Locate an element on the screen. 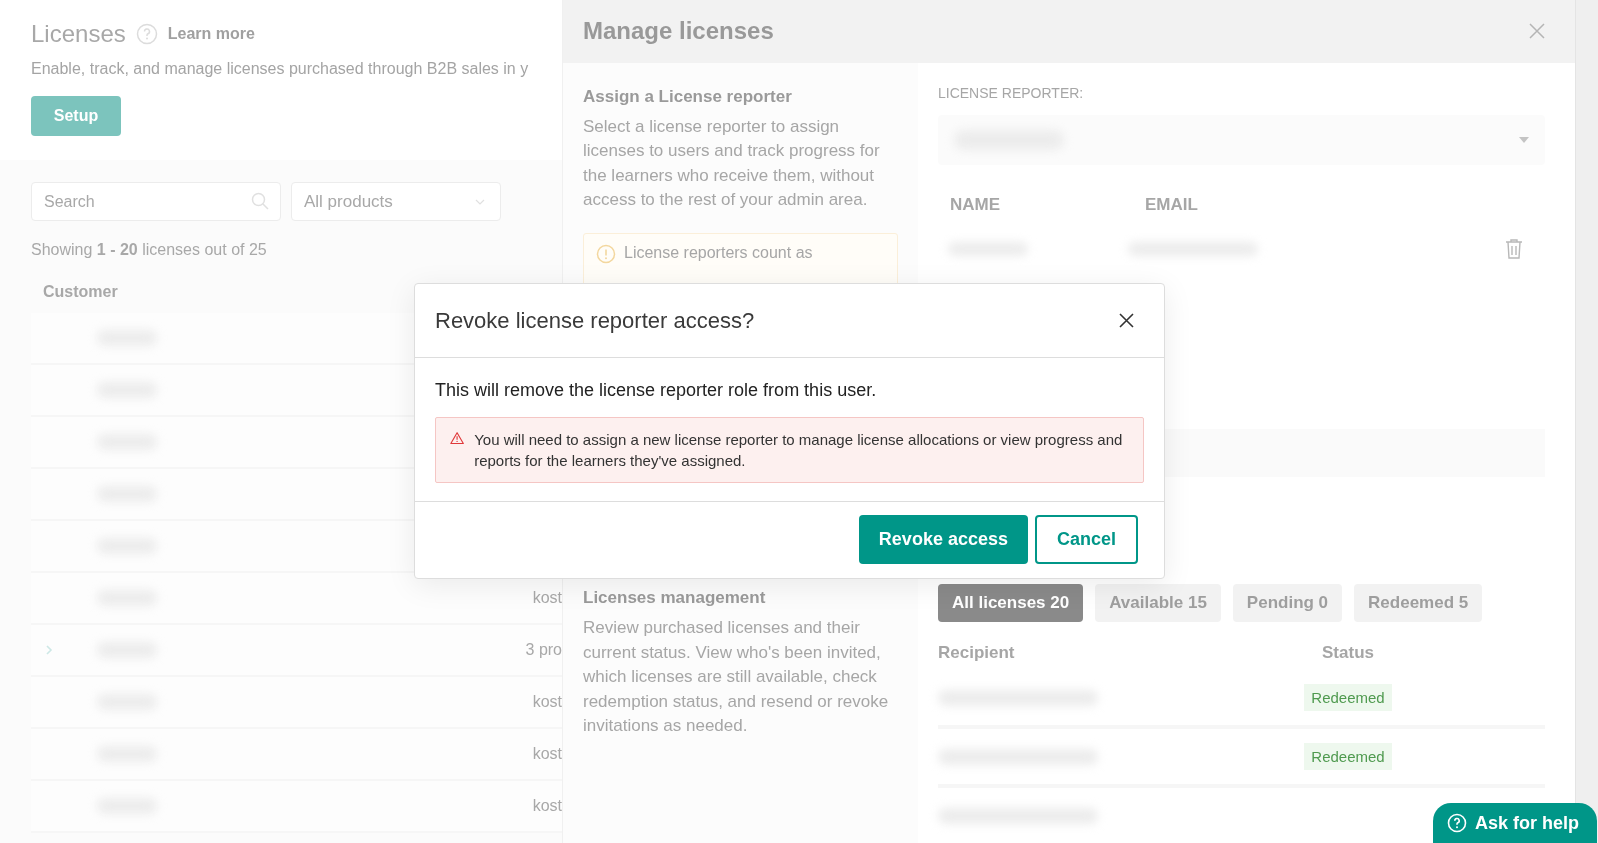  results-count: Showing 1 - 20 licenses out of 25 is located at coordinates (149, 250).